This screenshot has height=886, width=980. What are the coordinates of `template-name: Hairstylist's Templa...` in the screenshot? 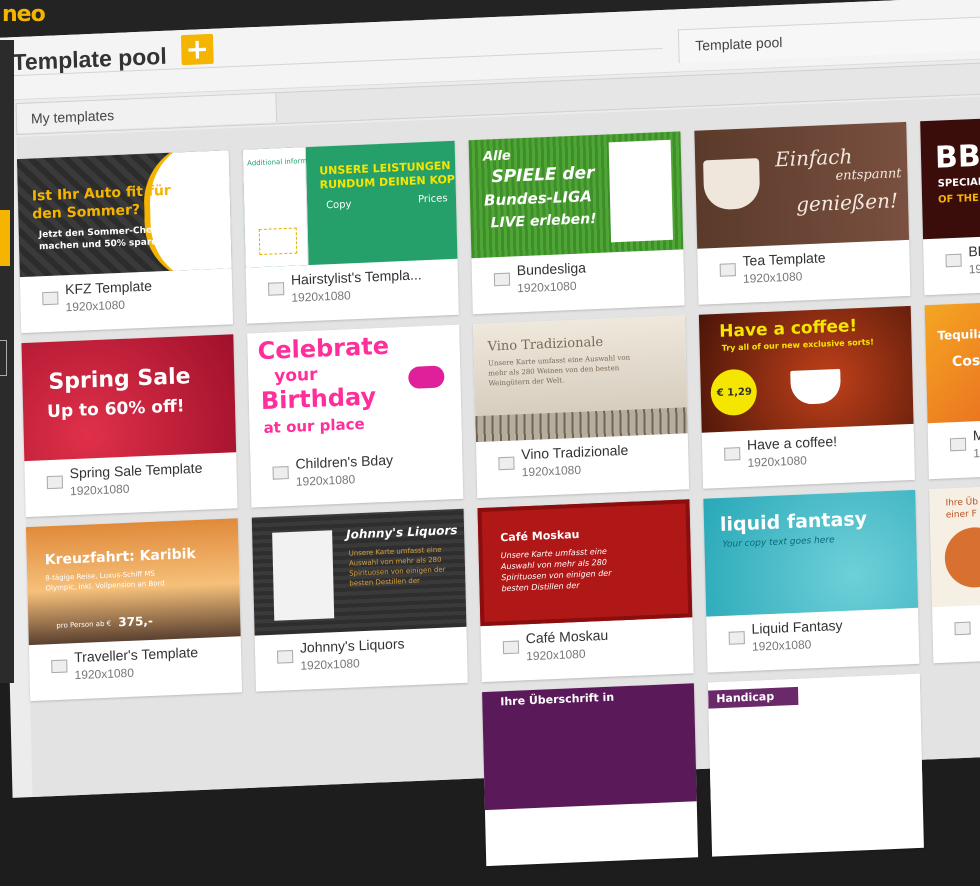 It's located at (356, 277).